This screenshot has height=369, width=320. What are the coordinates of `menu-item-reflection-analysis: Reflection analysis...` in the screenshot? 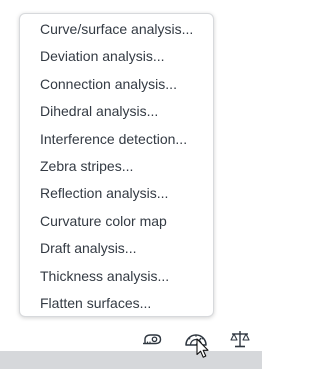 It's located at (116, 193).